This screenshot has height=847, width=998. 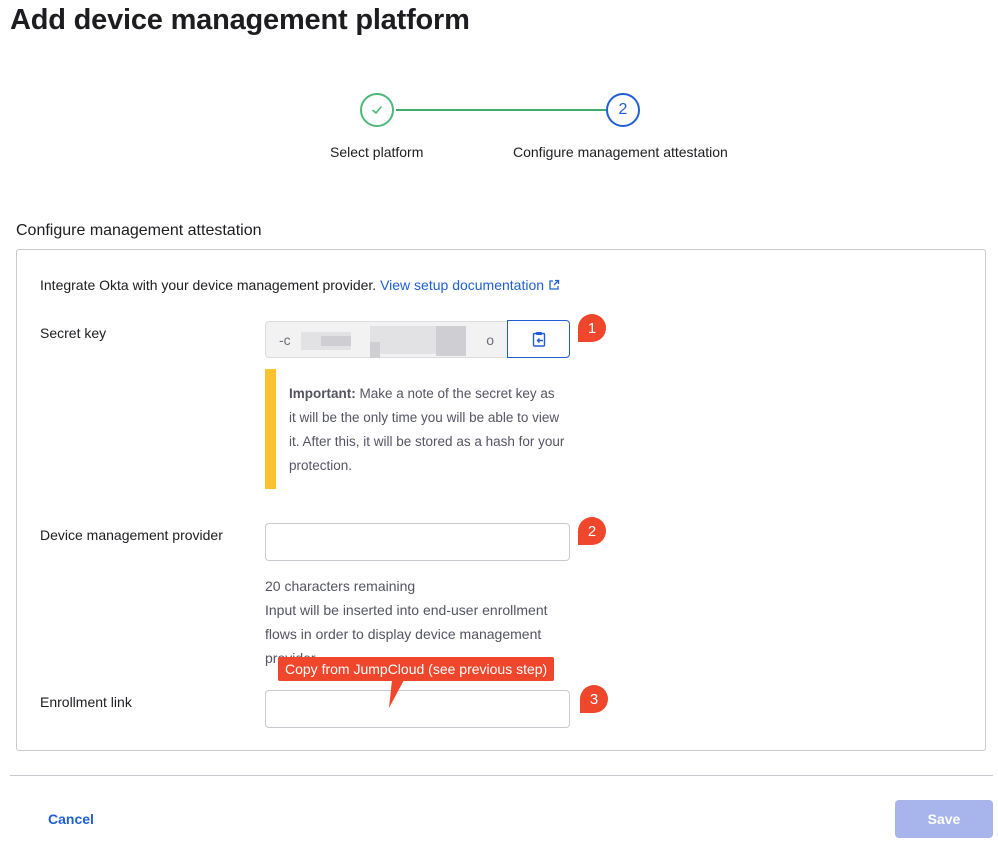 What do you see at coordinates (139, 230) in the screenshot?
I see `section-title: Configure management attestation` at bounding box center [139, 230].